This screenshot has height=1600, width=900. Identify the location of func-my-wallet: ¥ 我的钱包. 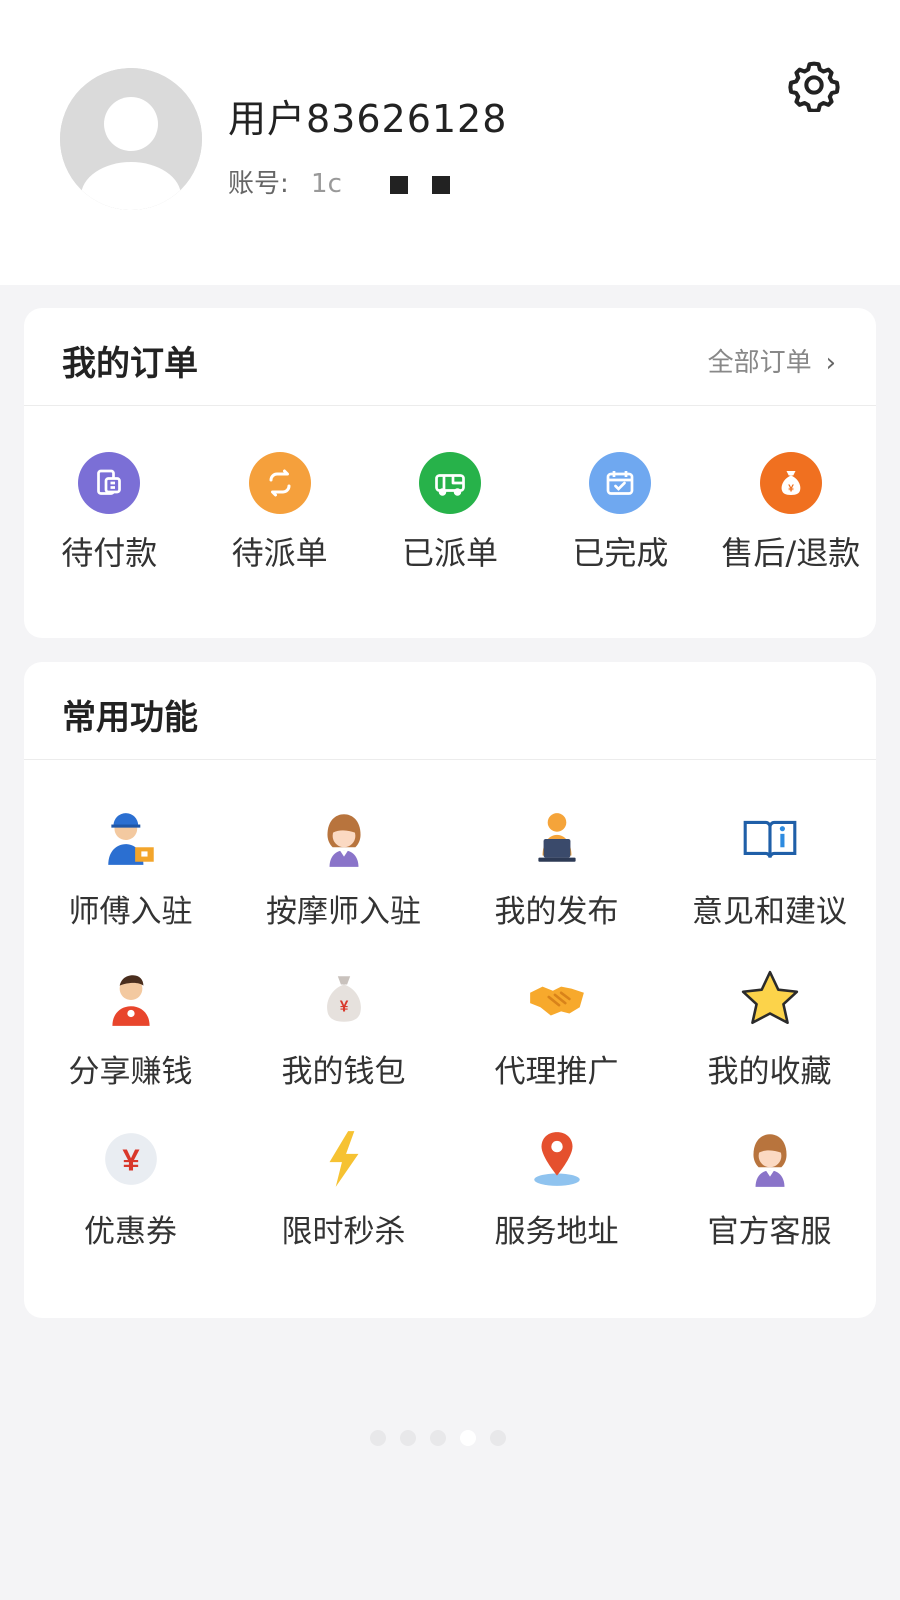
(343, 1046).